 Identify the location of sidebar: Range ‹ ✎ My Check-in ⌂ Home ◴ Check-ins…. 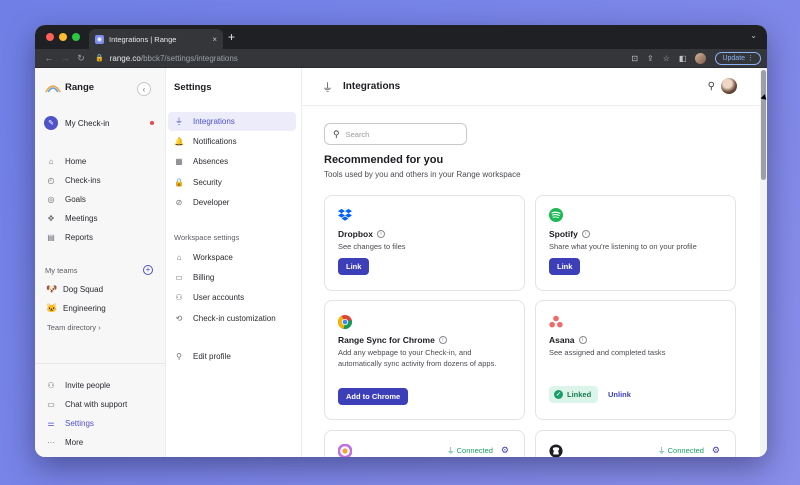
(100, 262).